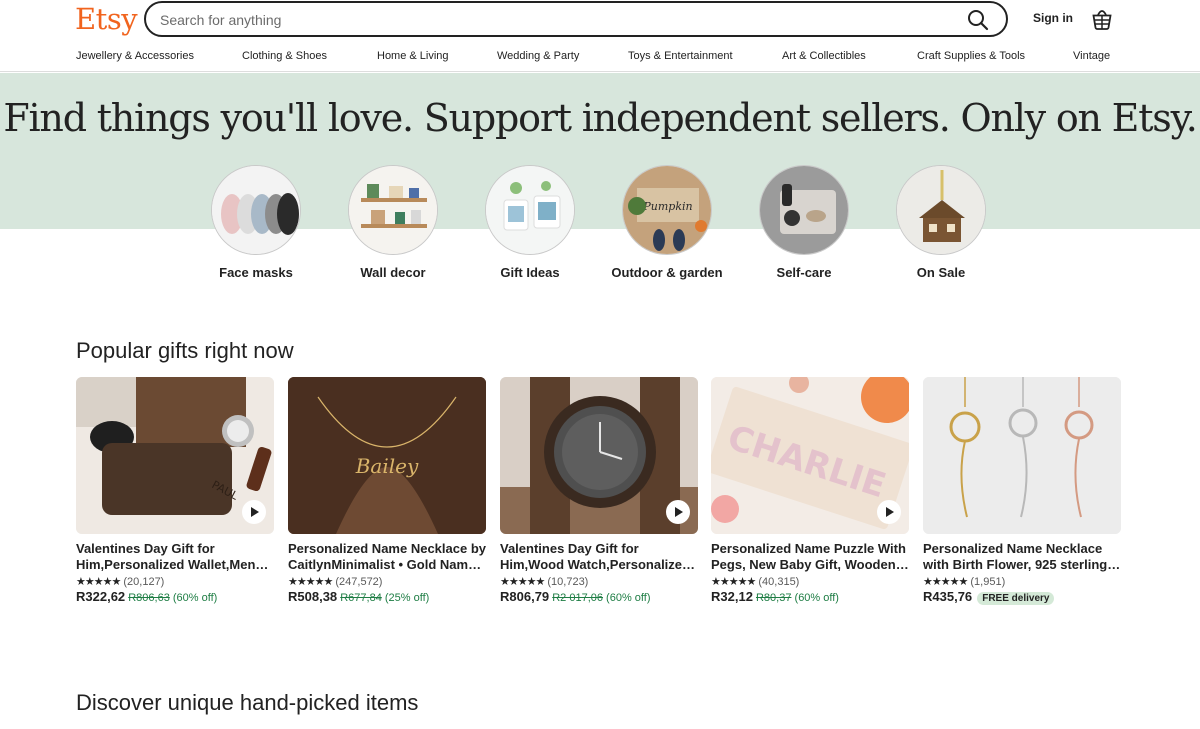 The width and height of the screenshot is (1200, 729). I want to click on product-price: R32,12, so click(732, 596).